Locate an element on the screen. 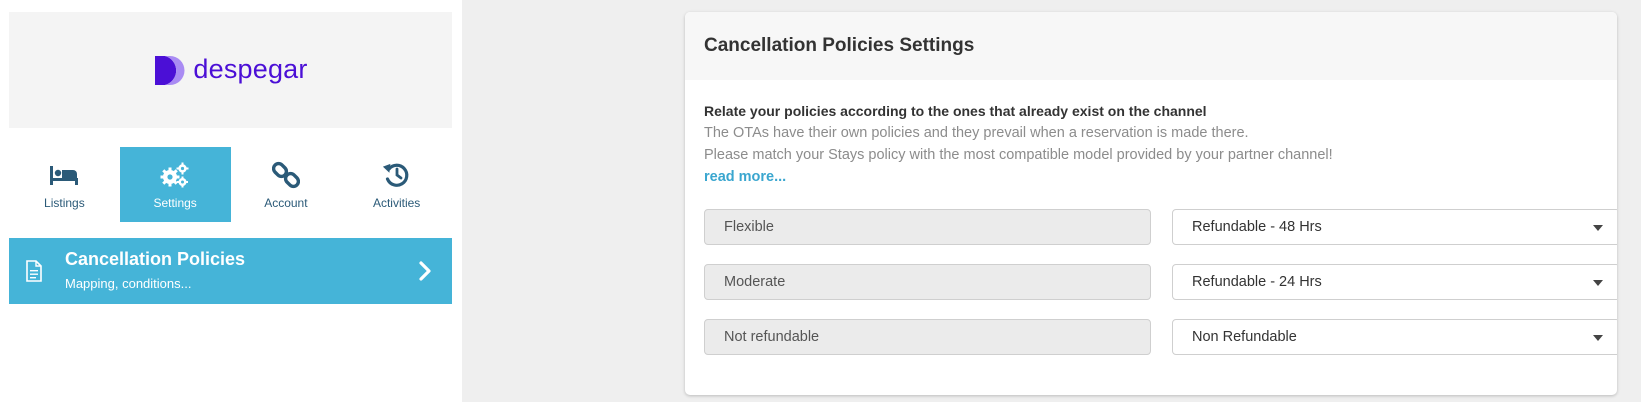 The width and height of the screenshot is (1641, 402). brand-name: despegar is located at coordinates (250, 68).